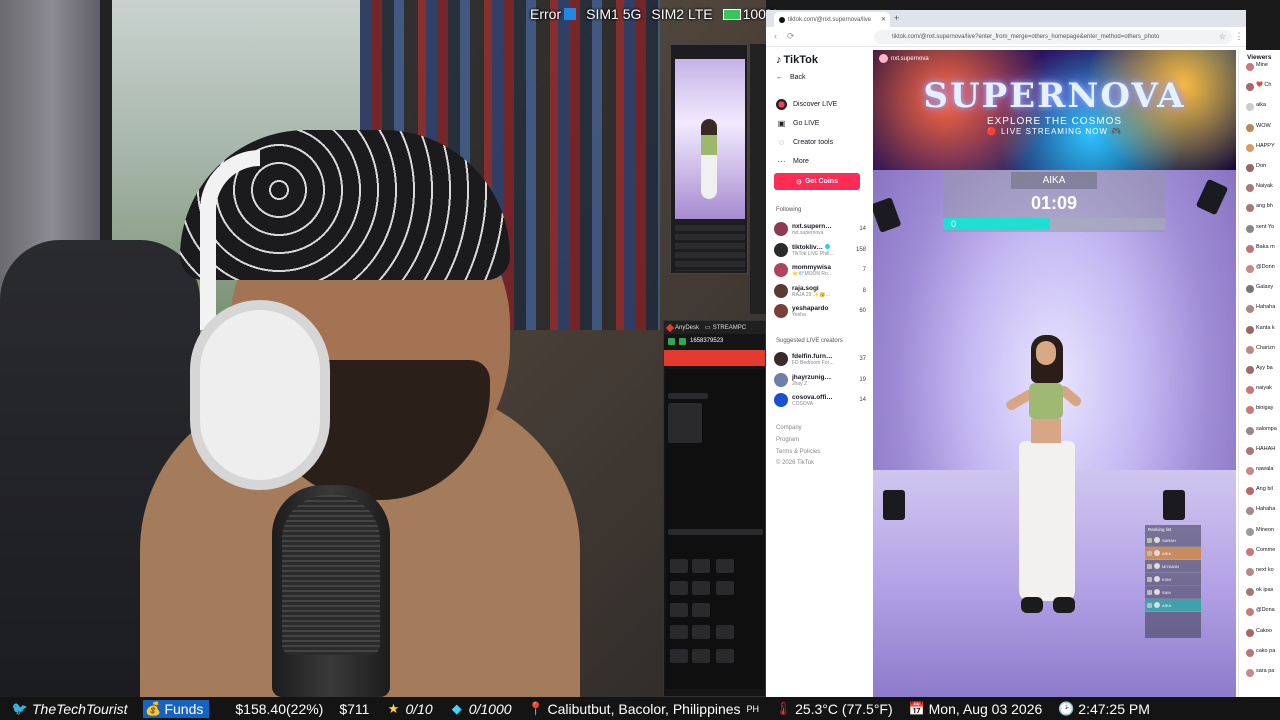 The height and width of the screenshot is (720, 1280). Describe the element at coordinates (1239, 36) in the screenshot. I see `browser-menu-icon: ⋮` at that location.